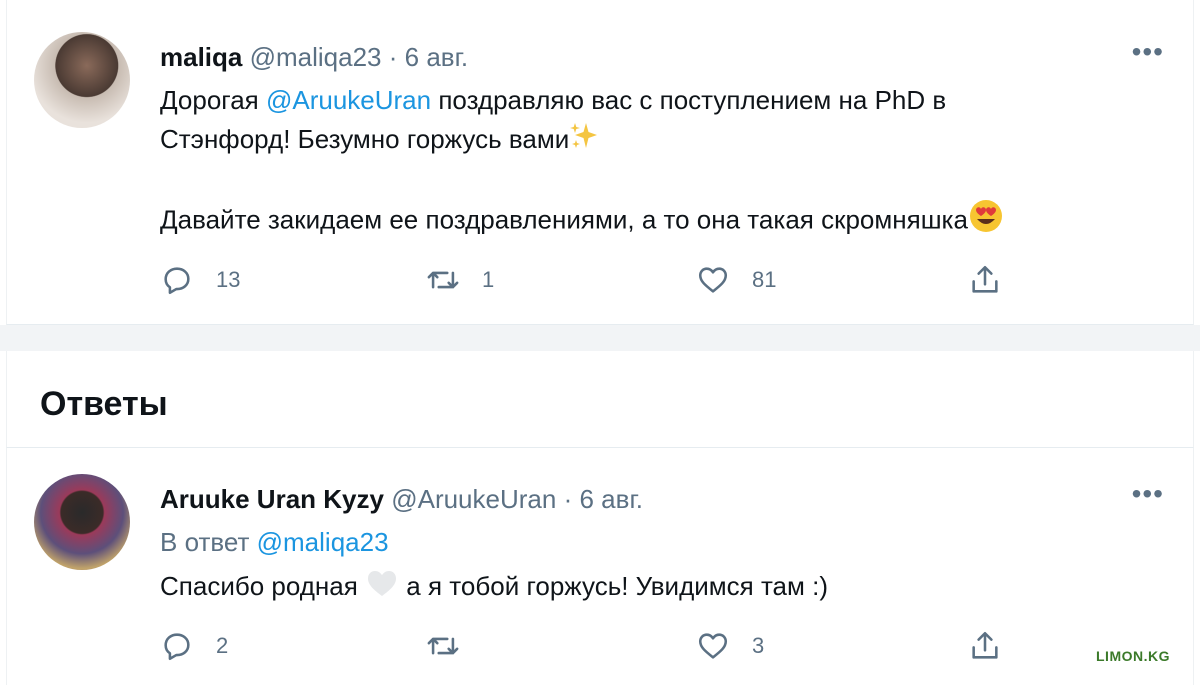  What do you see at coordinates (460, 280) in the screenshot?
I see `retweet-button: 1` at bounding box center [460, 280].